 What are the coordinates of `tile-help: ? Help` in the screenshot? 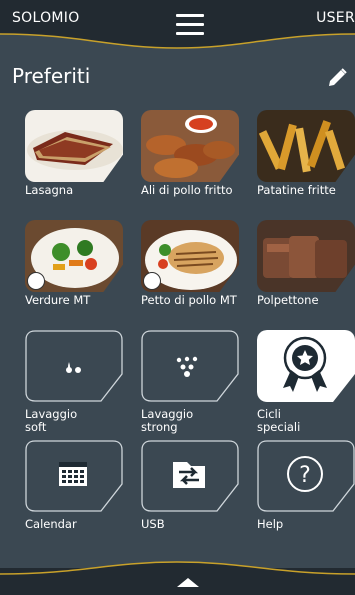 It's located at (306, 485).